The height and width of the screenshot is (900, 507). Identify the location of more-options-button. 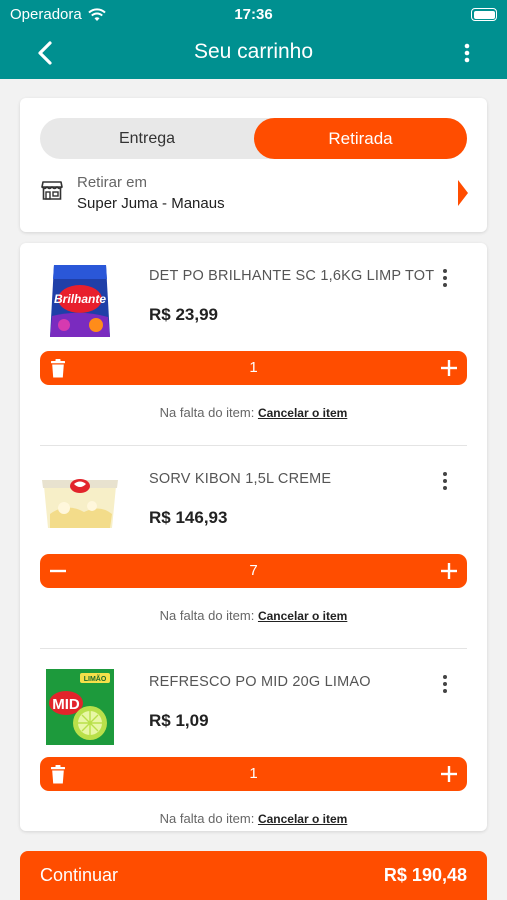
(467, 53).